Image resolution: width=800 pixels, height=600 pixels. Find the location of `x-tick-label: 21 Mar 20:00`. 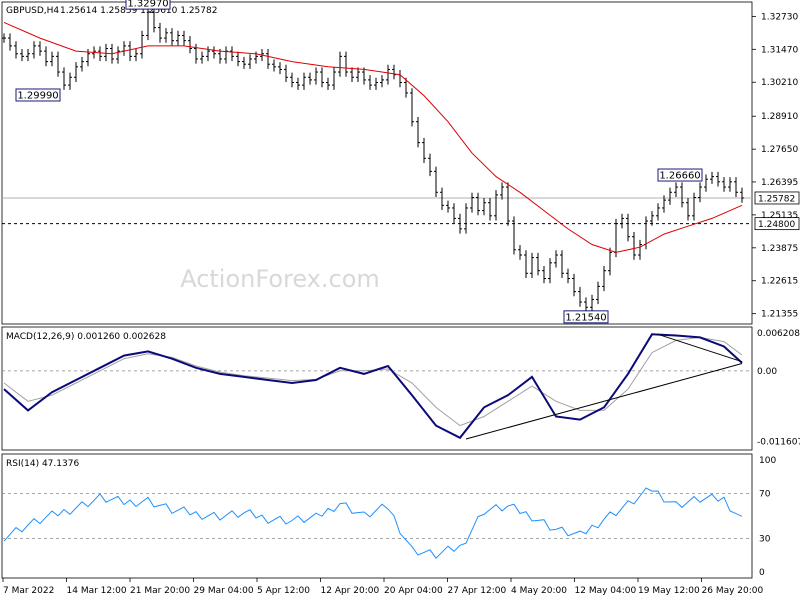

x-tick-label: 21 Mar 20:00 is located at coordinates (160, 591).